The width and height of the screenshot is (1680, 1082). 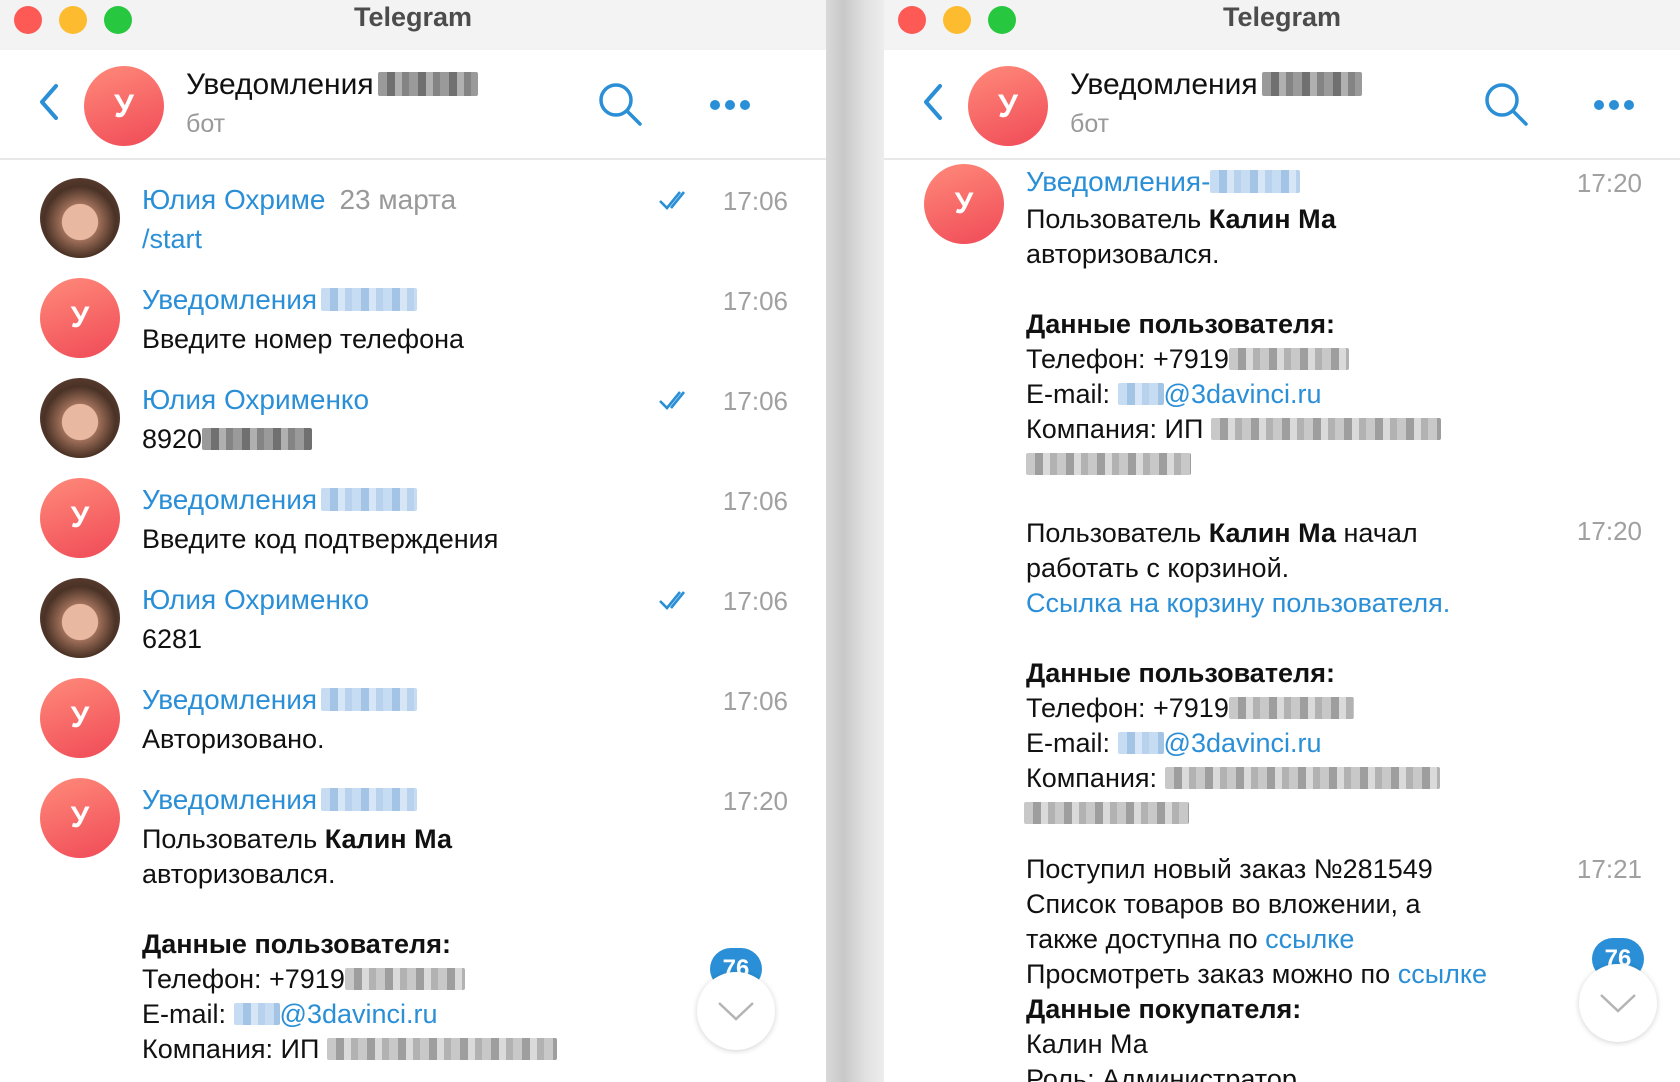 I want to click on items-link: ссылке, so click(x=1309, y=939).